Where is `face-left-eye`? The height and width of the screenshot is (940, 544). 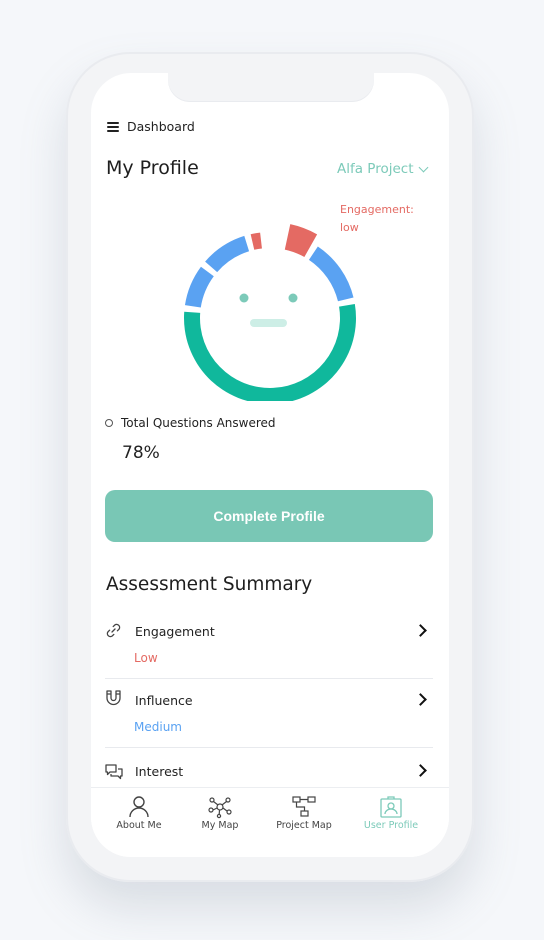 face-left-eye is located at coordinates (244, 298).